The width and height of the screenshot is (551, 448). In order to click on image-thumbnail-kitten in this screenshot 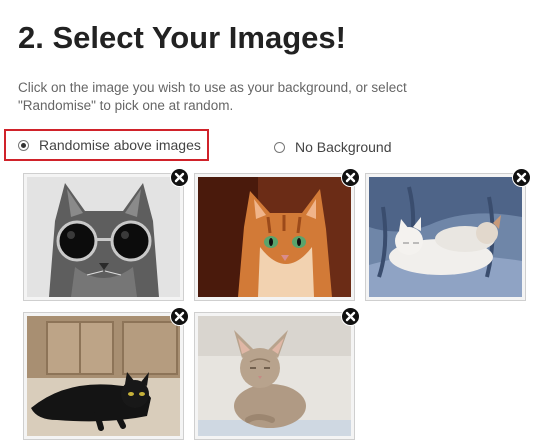, I will do `click(277, 373)`.